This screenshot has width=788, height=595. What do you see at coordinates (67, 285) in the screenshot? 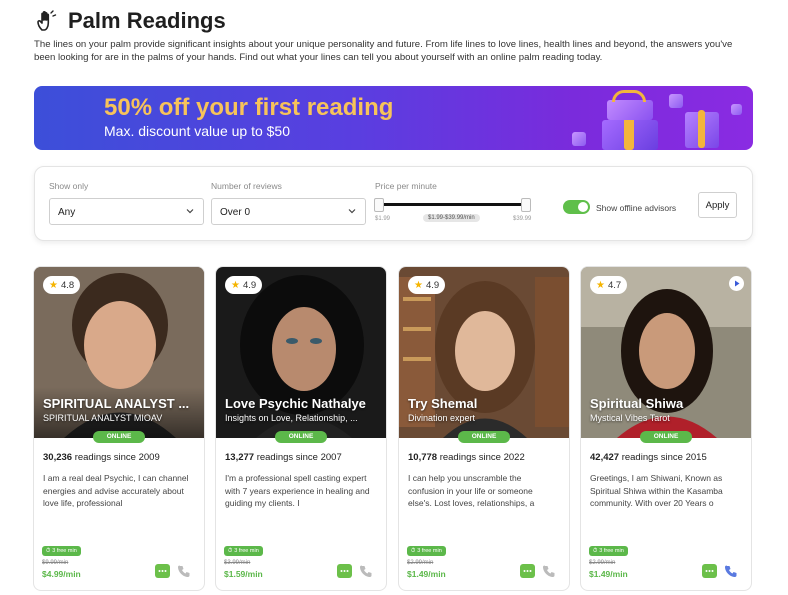
I see `rating-value: 4.8` at bounding box center [67, 285].